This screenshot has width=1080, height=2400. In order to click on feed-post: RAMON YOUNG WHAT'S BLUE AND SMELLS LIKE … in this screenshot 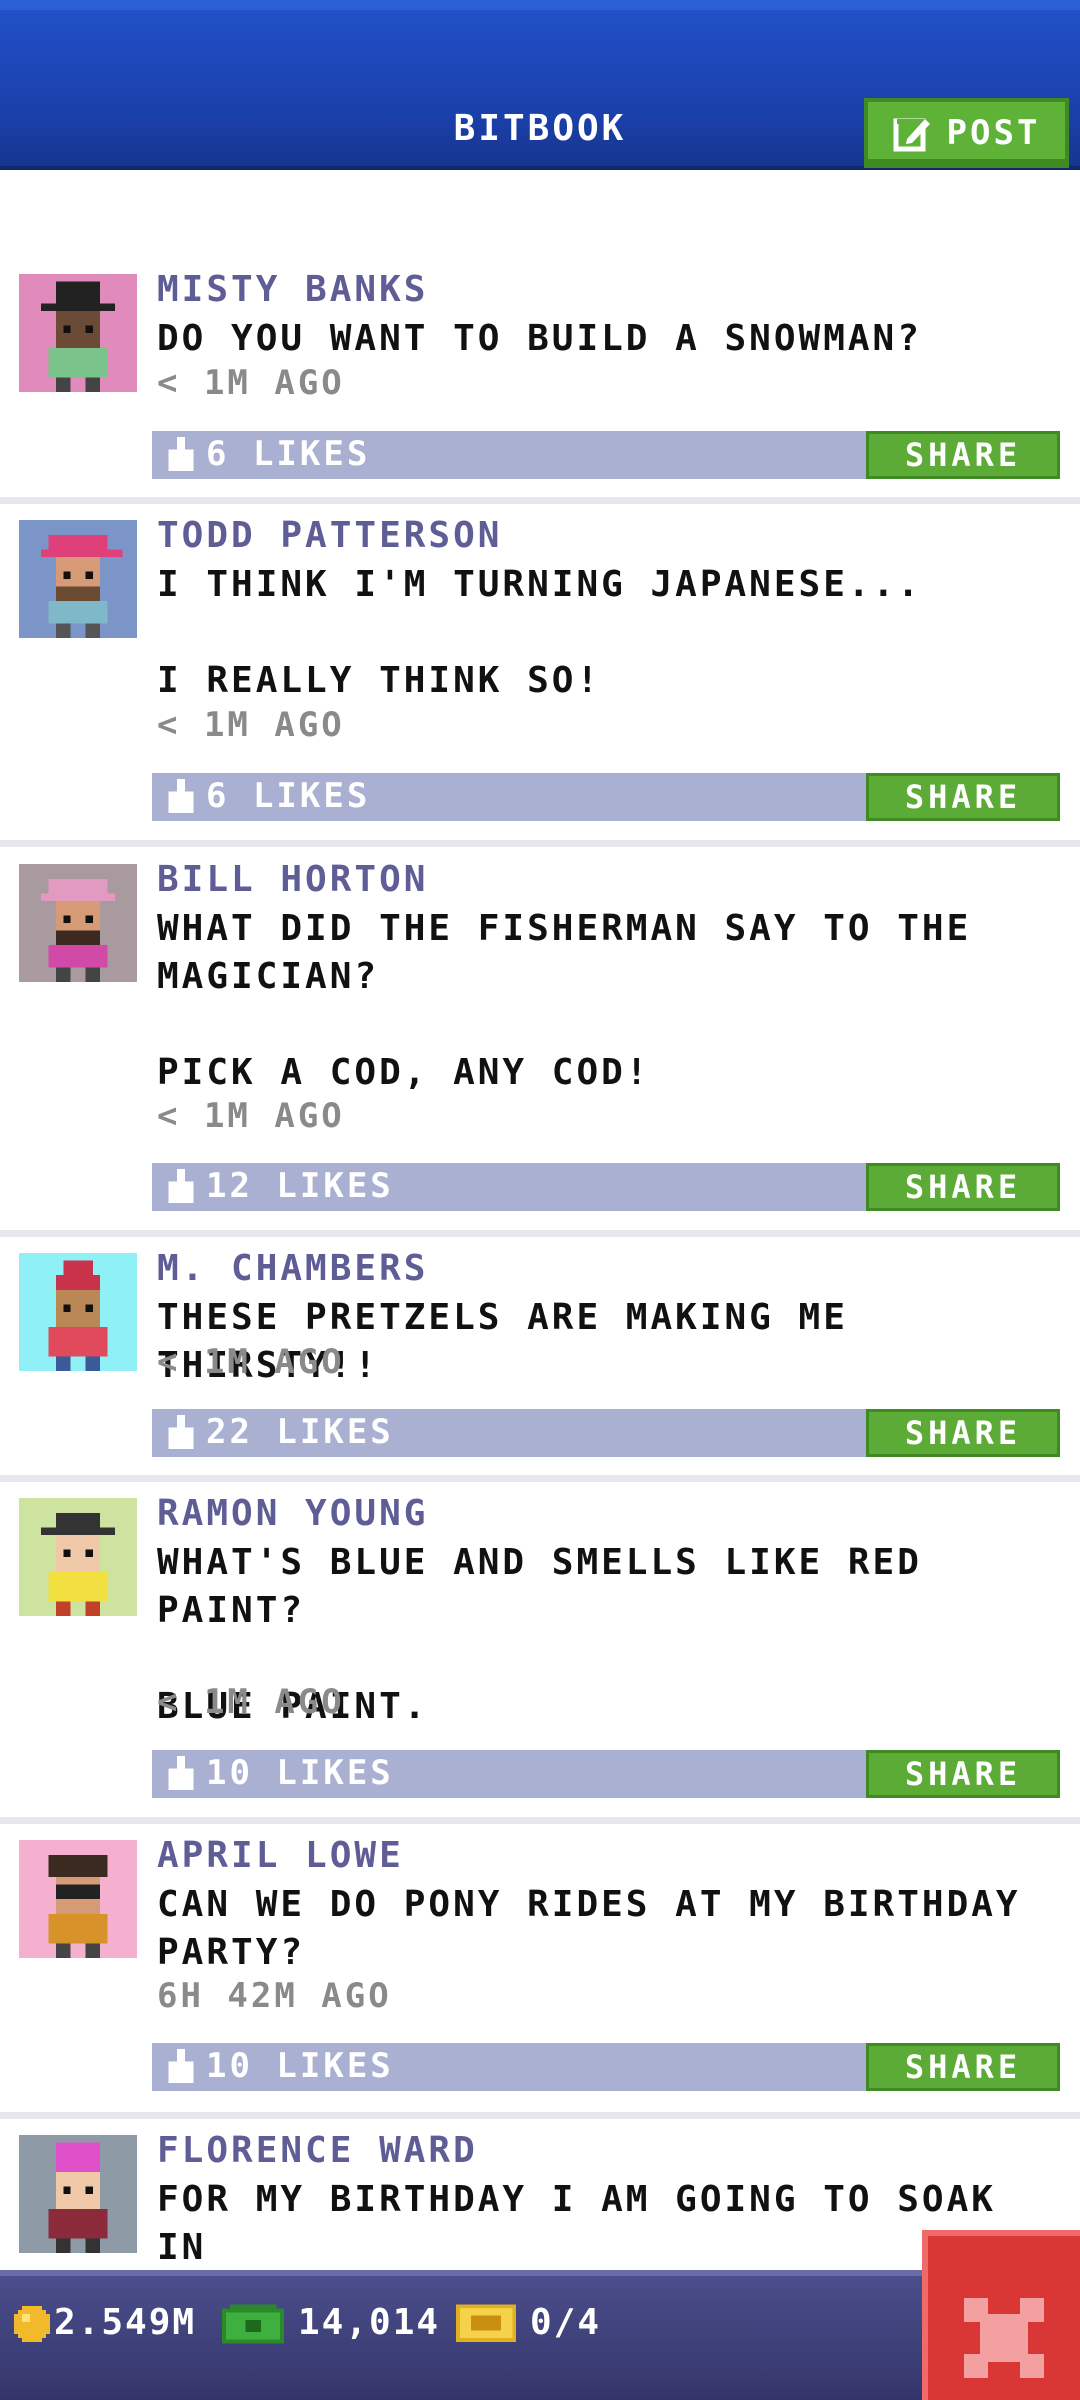, I will do `click(540, 1653)`.